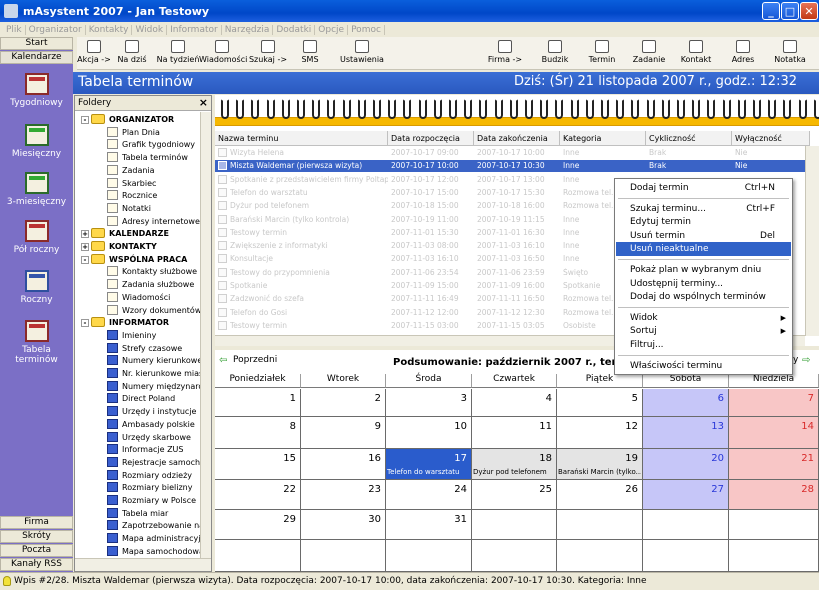  I want to click on nav-header-start: Start, so click(36, 43).